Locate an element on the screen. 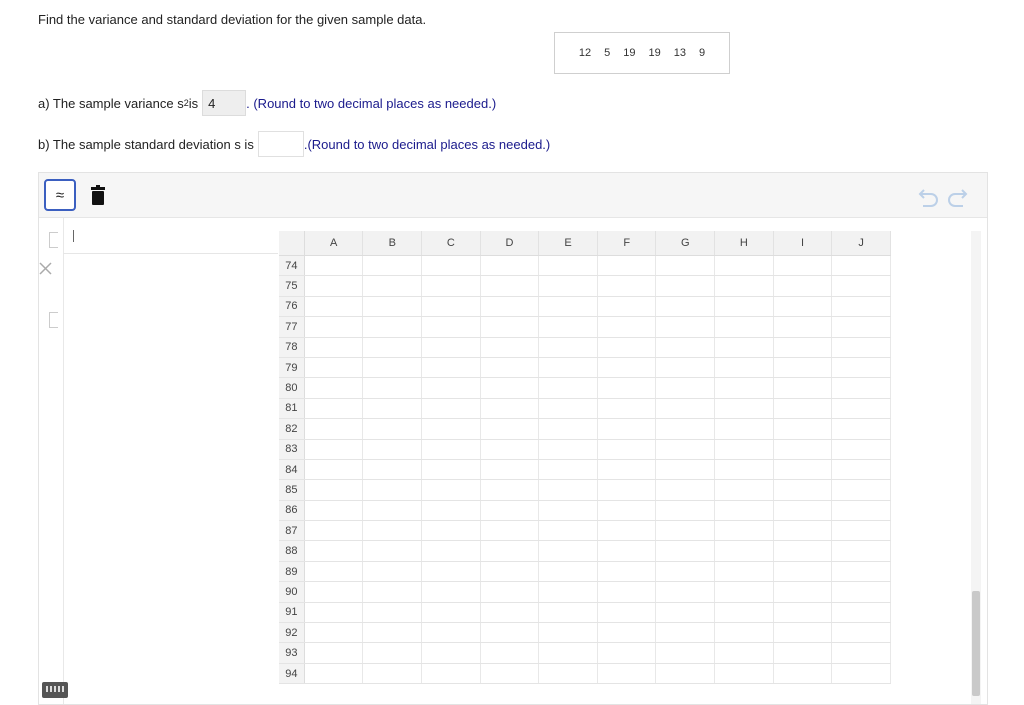 Image resolution: width=1024 pixels, height=705 pixels. expand-handle is located at coordinates (53, 240).